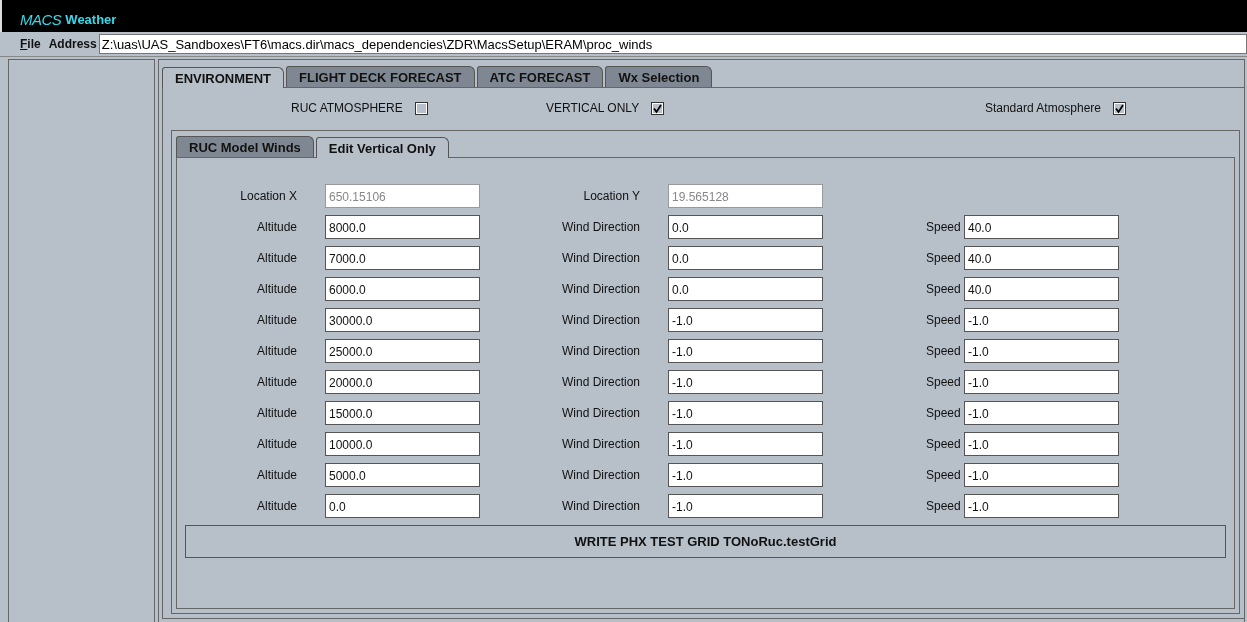 The image size is (1247, 622). I want to click on input-field: 20000.0, so click(402, 382).